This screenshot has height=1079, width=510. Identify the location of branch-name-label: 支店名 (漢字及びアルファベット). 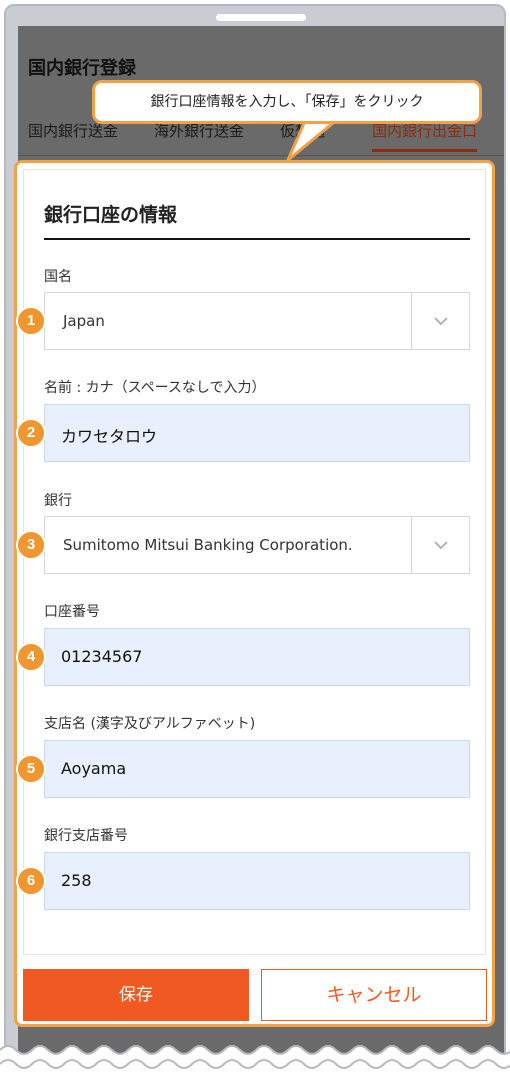
(150, 724).